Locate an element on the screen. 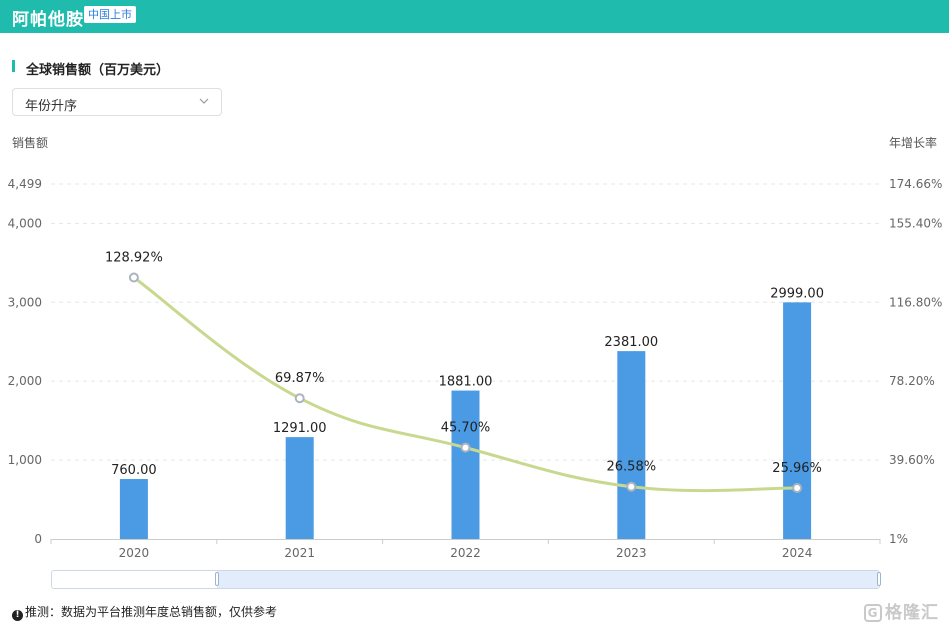  y2-tick-label: 1% is located at coordinates (898, 539).